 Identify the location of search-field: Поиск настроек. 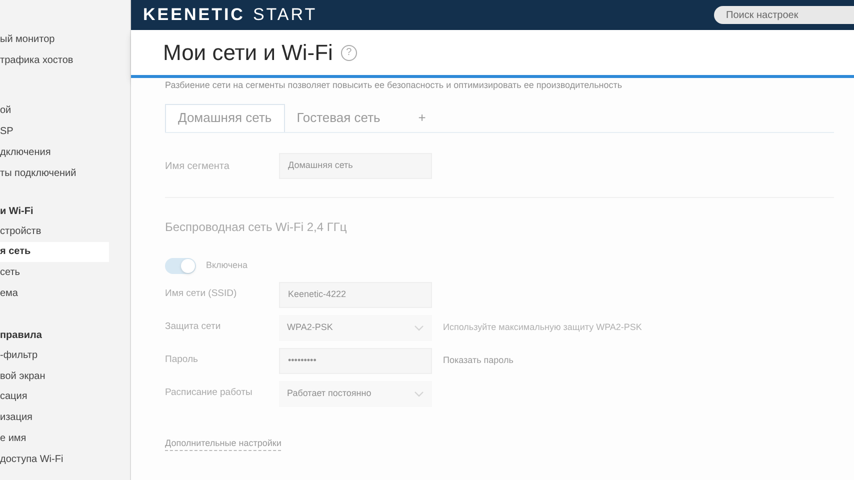
(784, 15).